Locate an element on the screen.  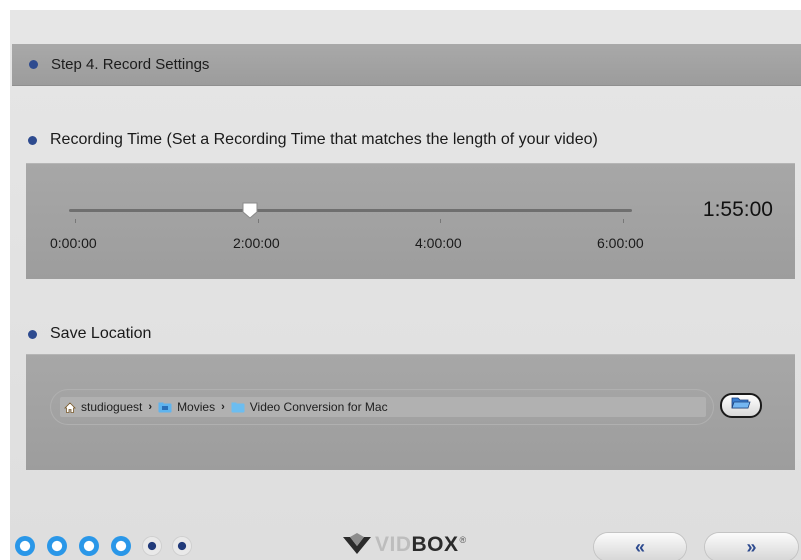
browse-folder-button is located at coordinates (741, 405).